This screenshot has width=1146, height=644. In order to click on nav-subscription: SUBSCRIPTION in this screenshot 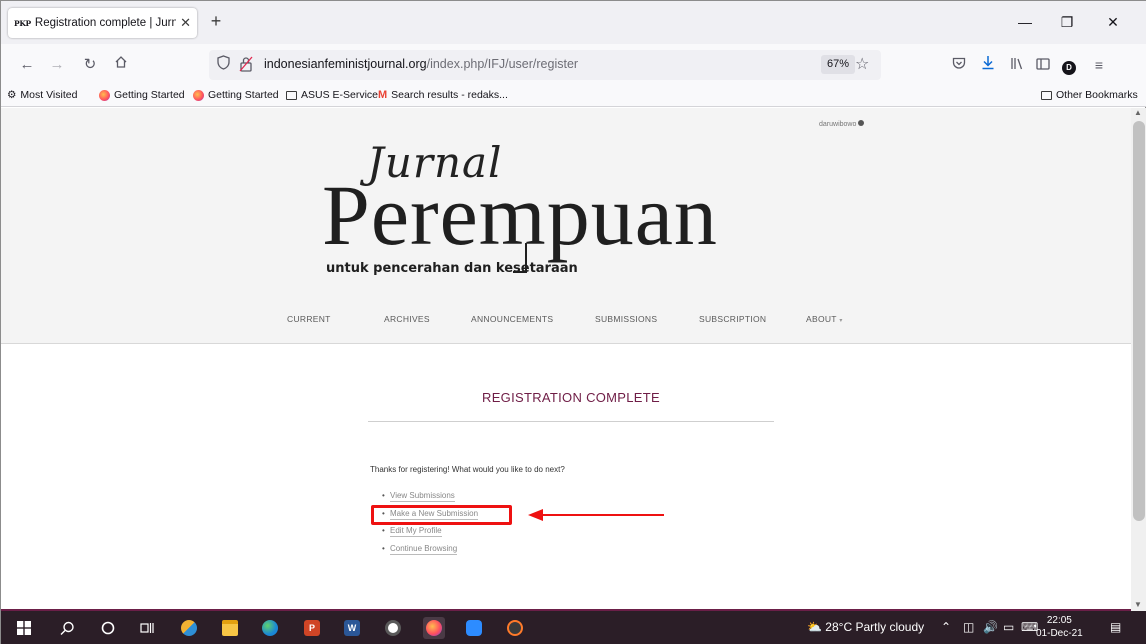, I will do `click(732, 319)`.